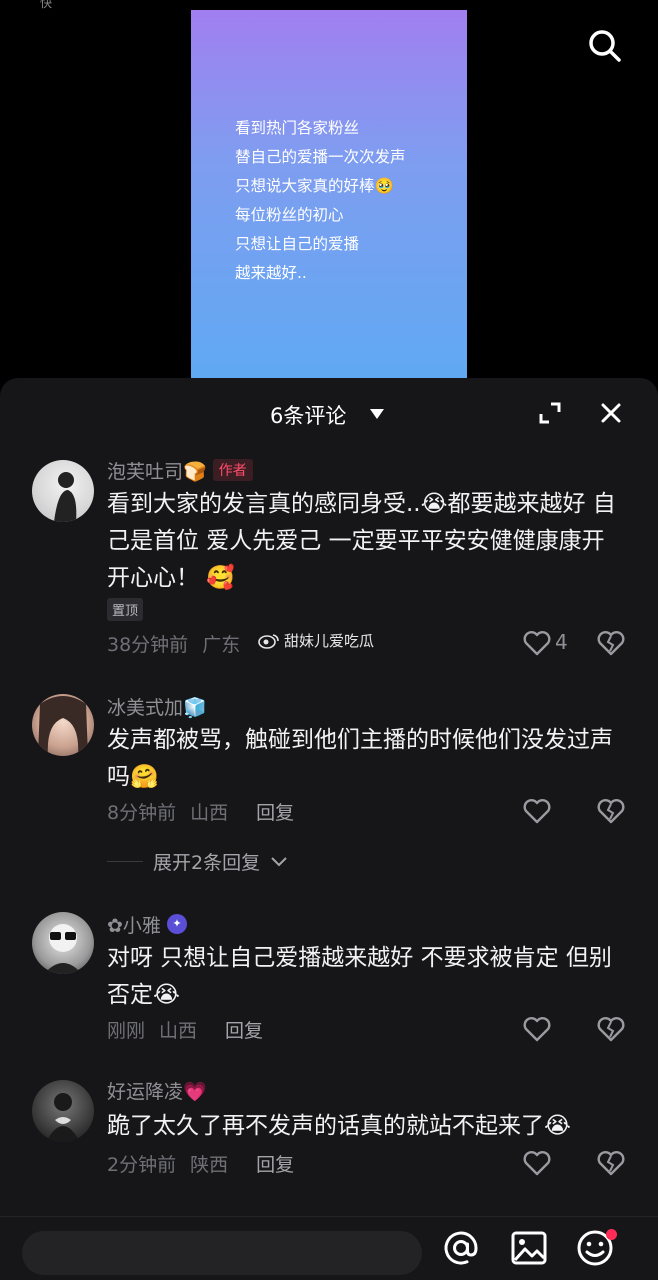  What do you see at coordinates (561, 642) in the screenshot?
I see `like-count: 4` at bounding box center [561, 642].